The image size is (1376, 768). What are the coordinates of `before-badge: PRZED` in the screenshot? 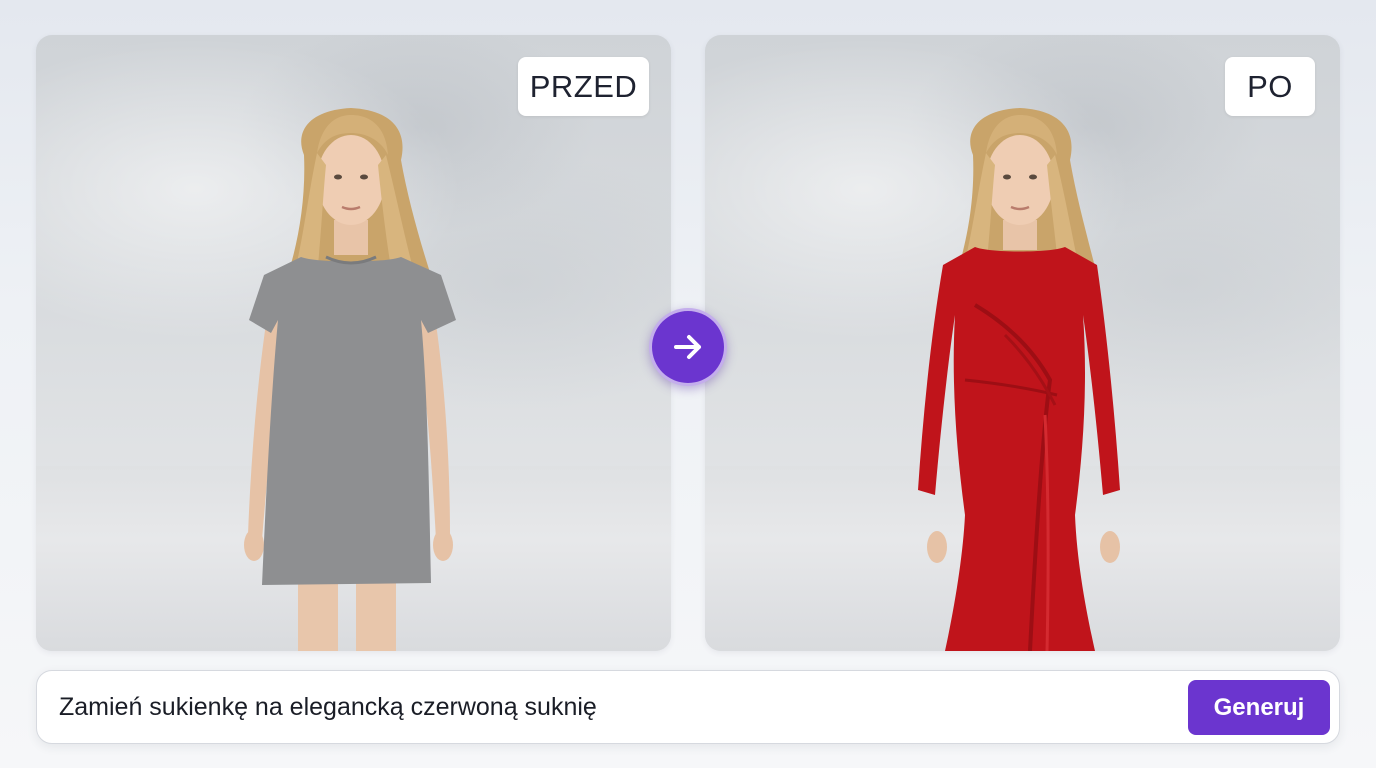 It's located at (583, 86).